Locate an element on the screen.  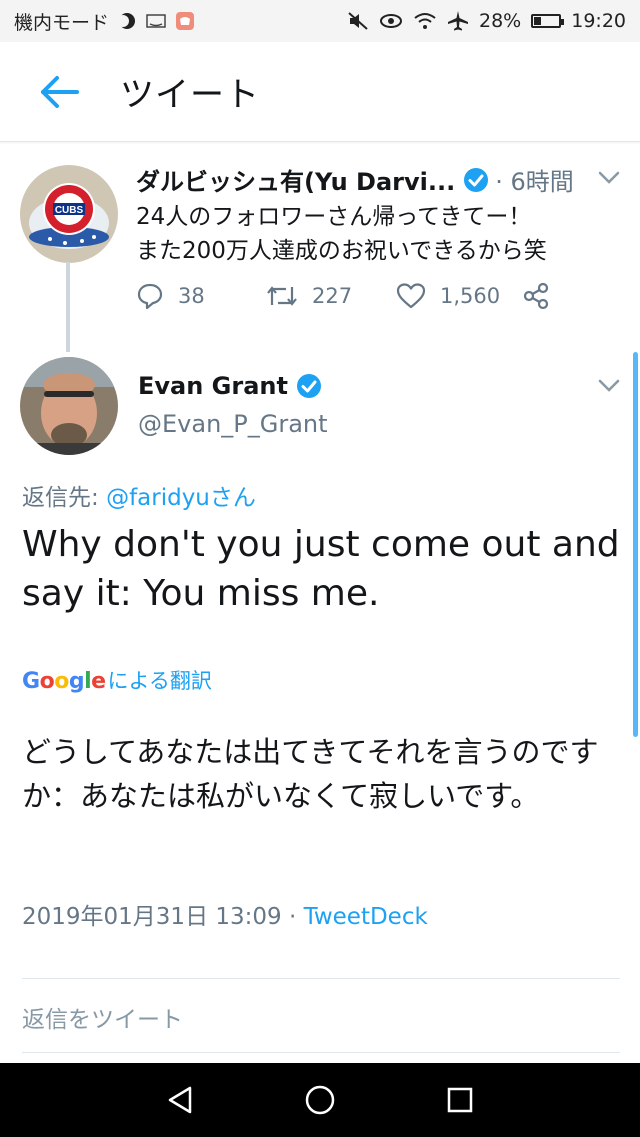
app-header: ツイート is located at coordinates (320, 92).